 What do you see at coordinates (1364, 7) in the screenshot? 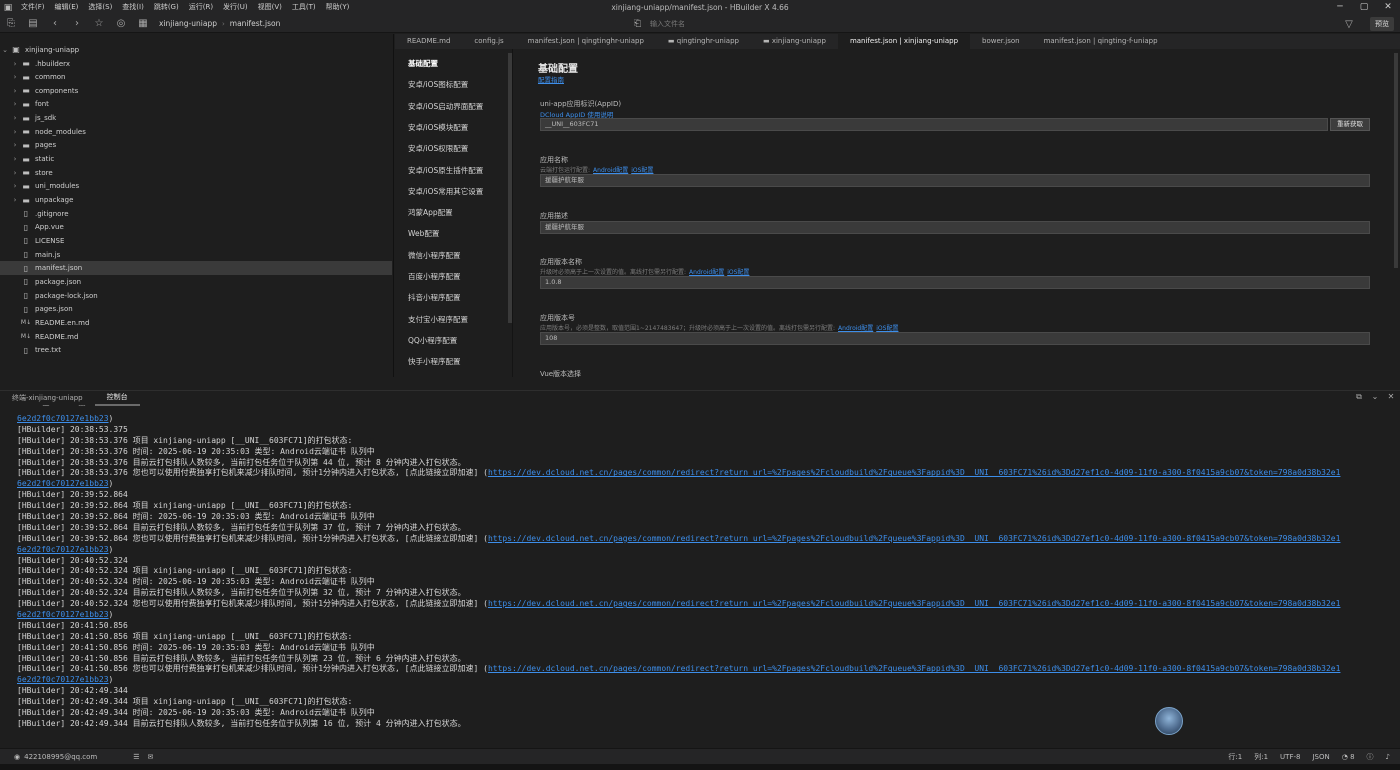
I see `maximize-icon: ▢` at bounding box center [1364, 7].